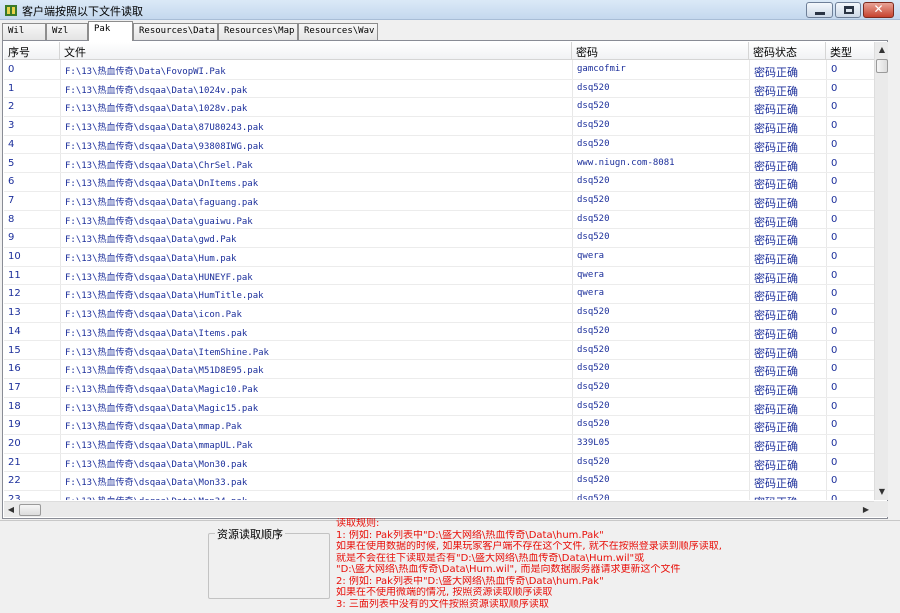  I want to click on tab-wil: Wil, so click(24, 31).